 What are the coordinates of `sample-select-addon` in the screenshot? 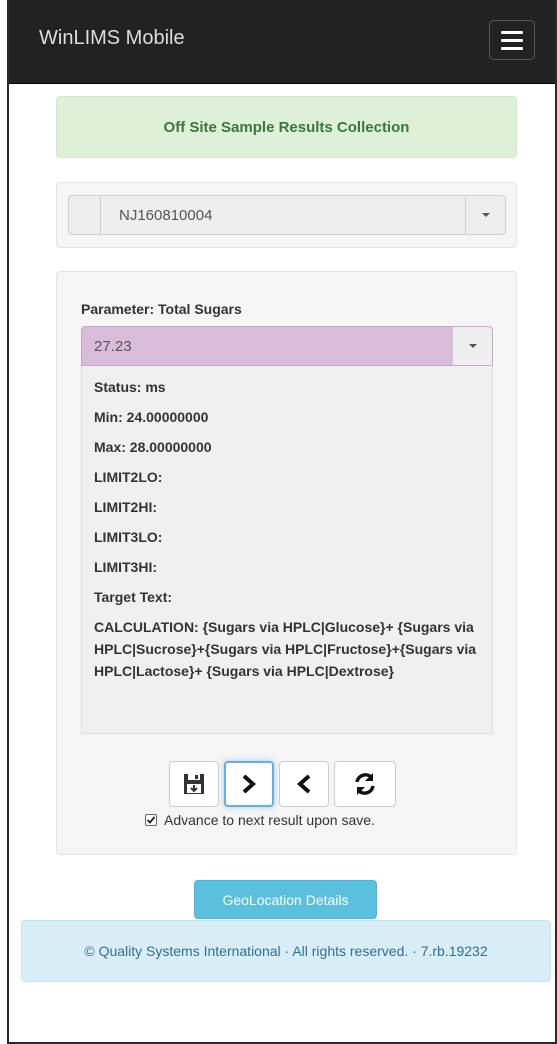 It's located at (85, 215).